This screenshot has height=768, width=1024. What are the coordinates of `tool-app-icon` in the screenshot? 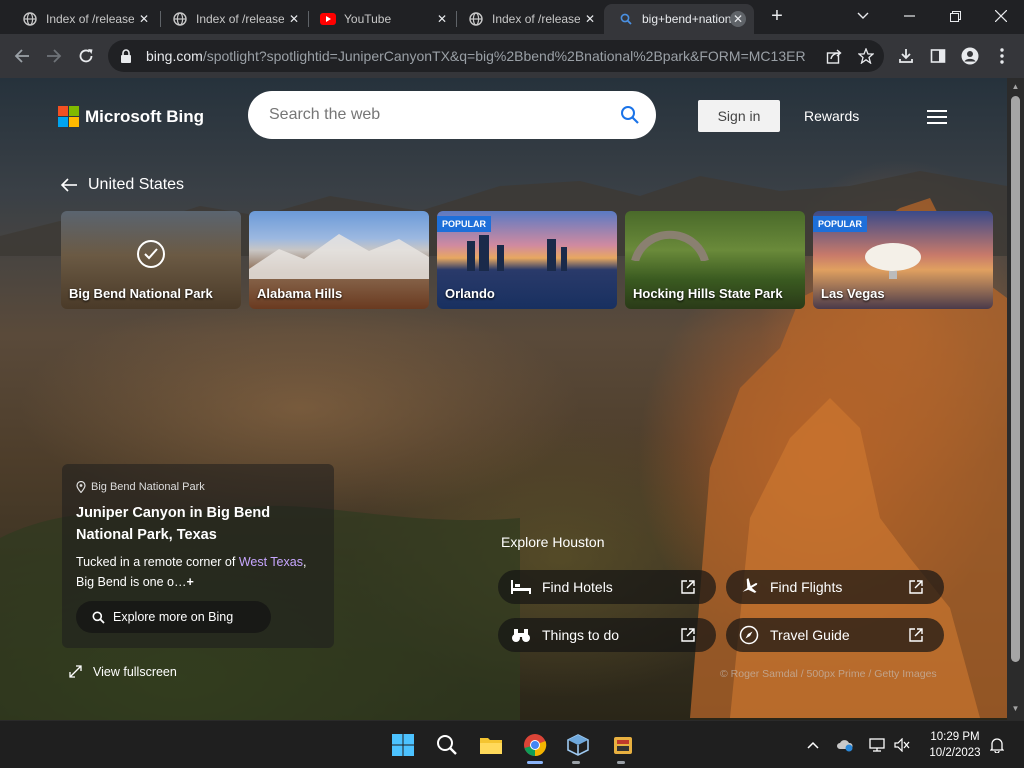 It's located at (623, 745).